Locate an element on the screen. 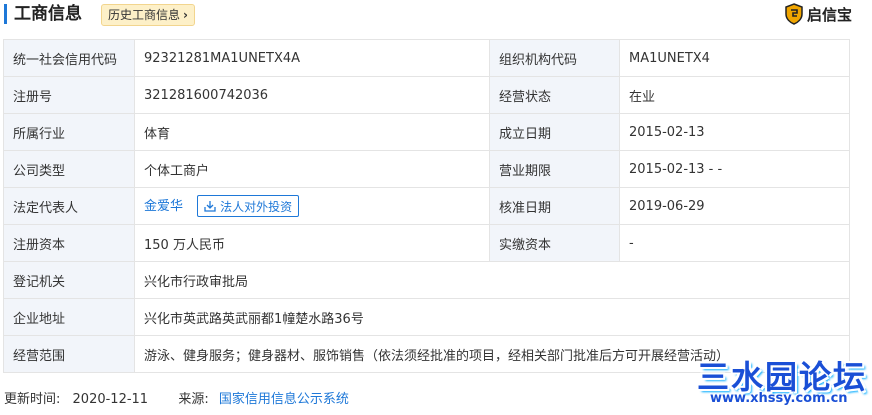 Image resolution: width=872 pixels, height=415 pixels. table-row: 注册资本 150 万人民币 实缴资本 - is located at coordinates (426, 243).